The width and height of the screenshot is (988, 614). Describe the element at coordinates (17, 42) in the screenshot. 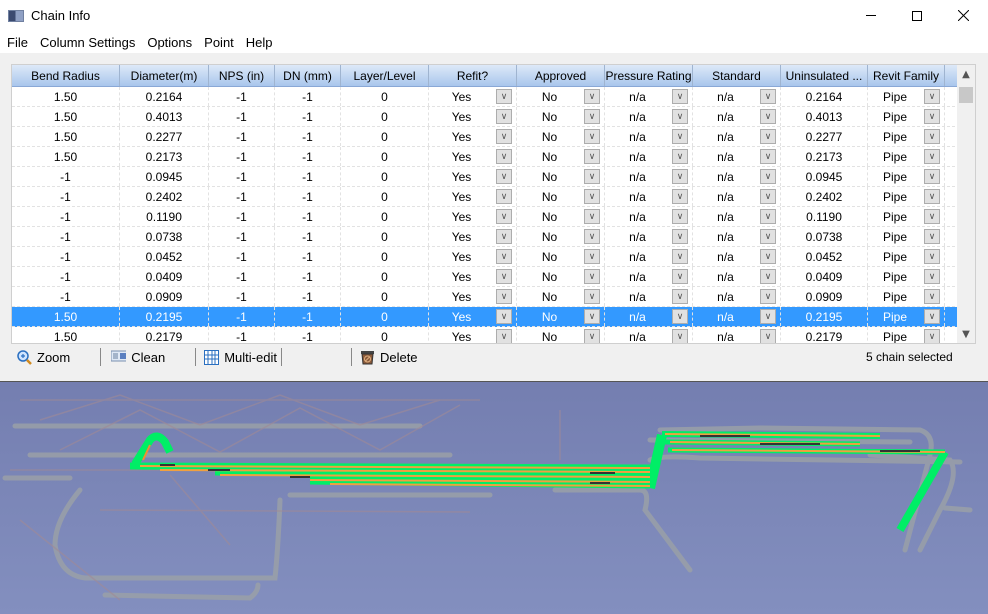

I see `menu-file: File` at that location.